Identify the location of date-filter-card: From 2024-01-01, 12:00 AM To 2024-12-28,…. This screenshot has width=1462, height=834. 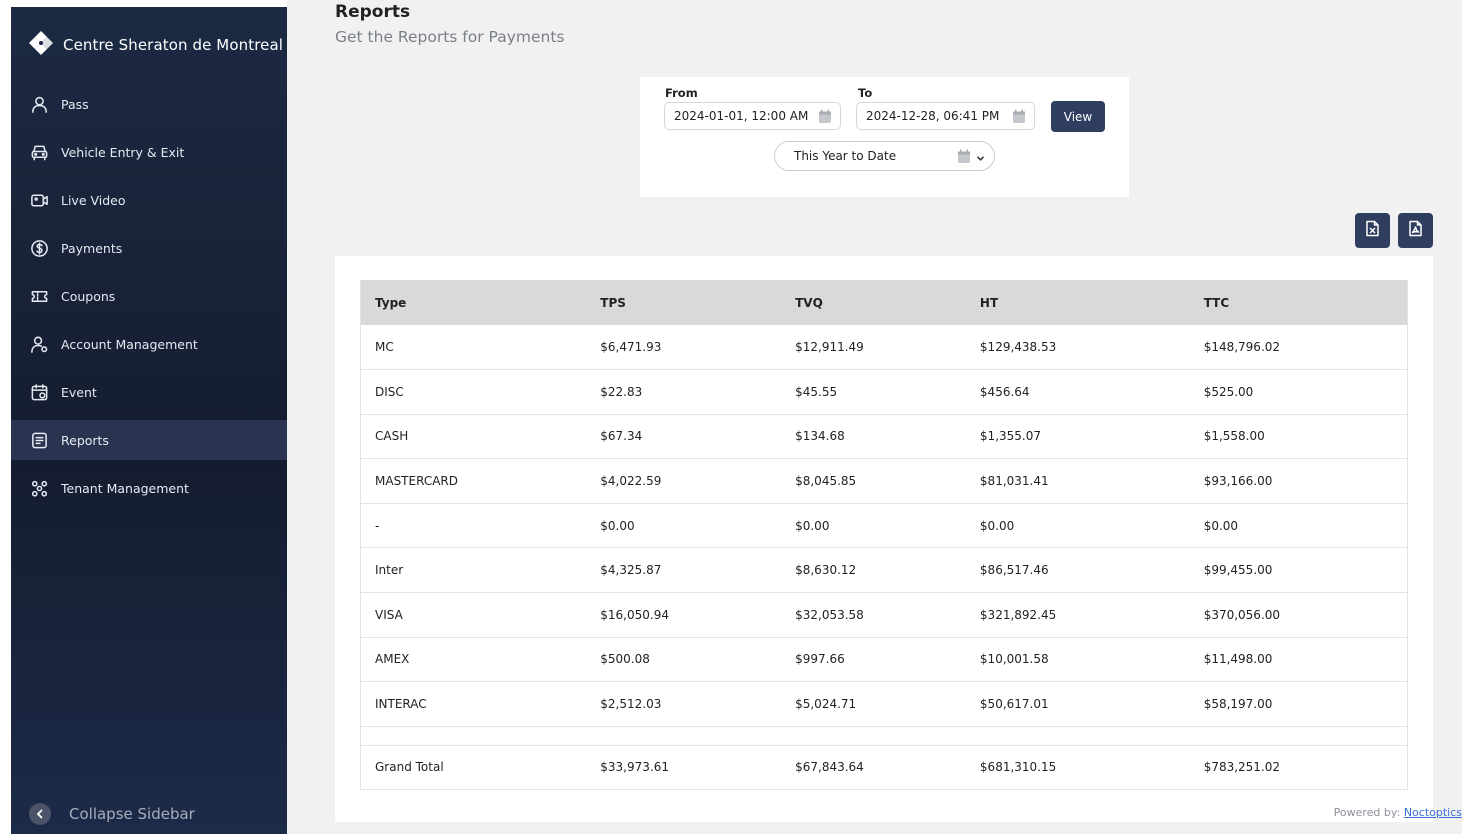
(884, 137).